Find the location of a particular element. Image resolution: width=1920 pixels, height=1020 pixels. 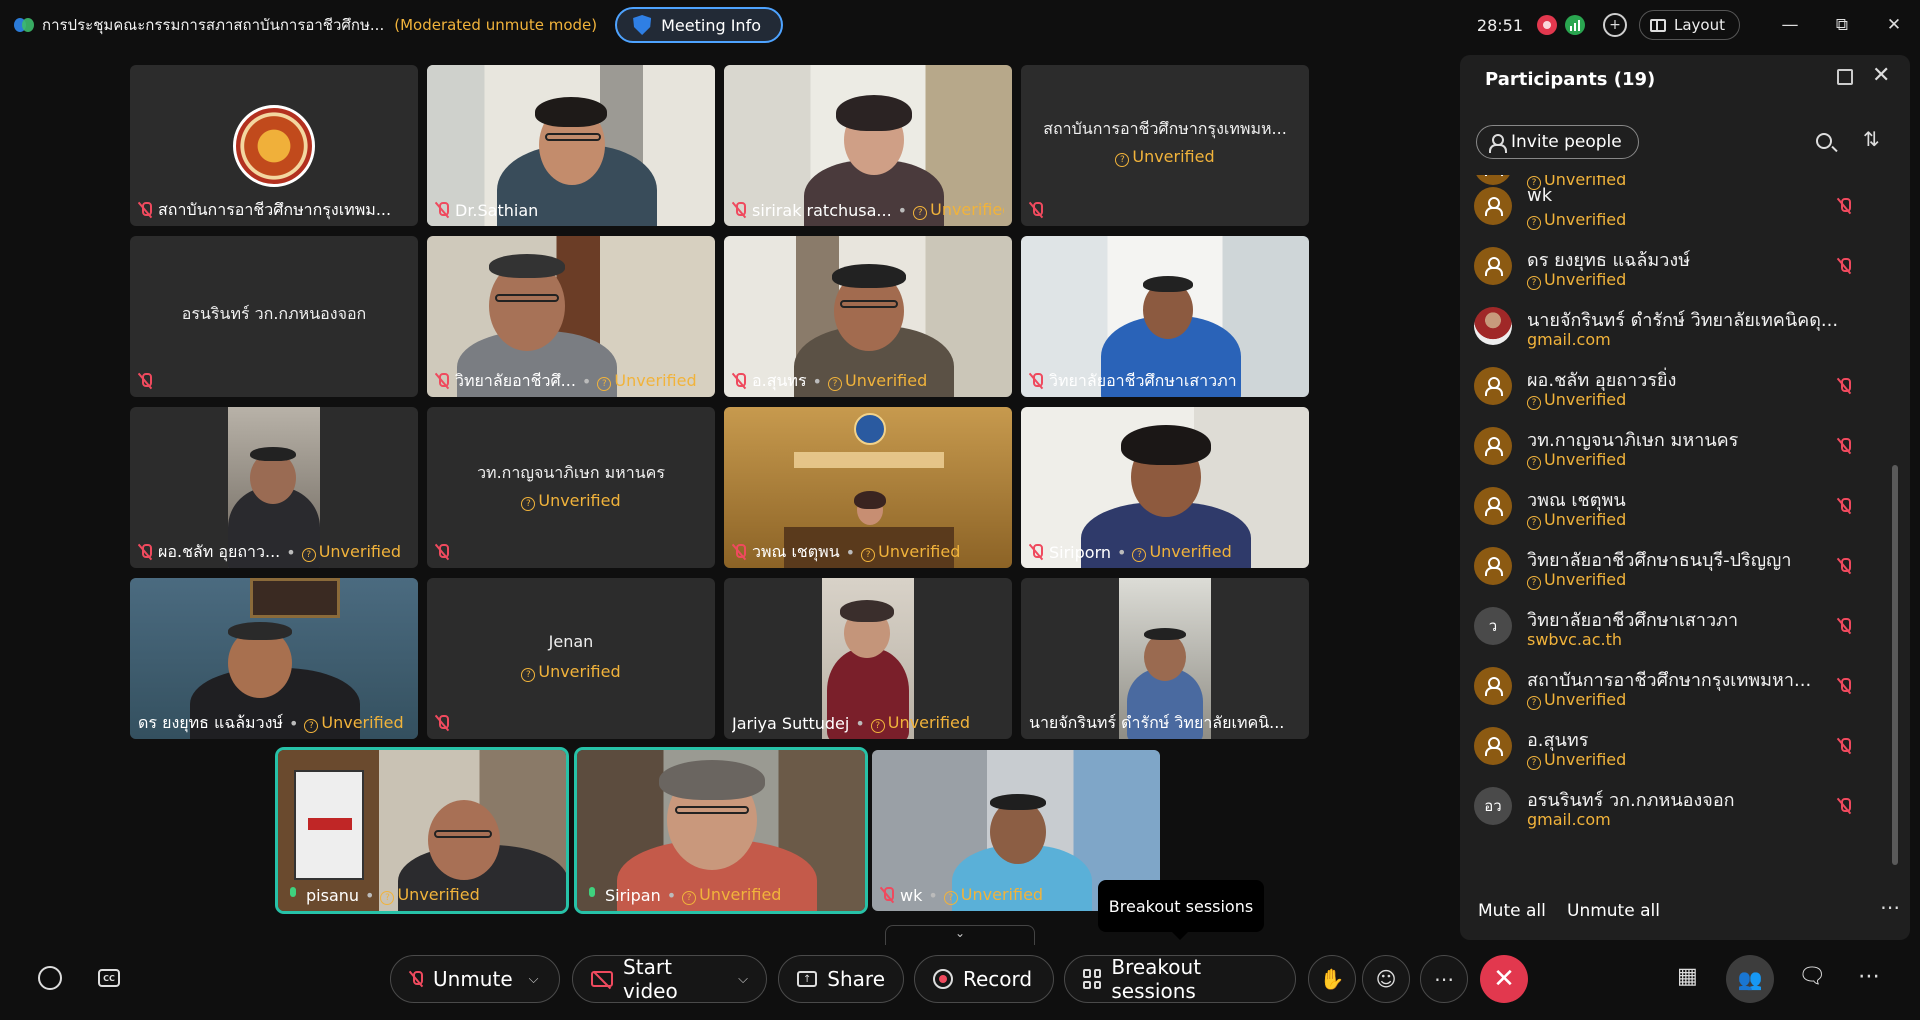

panel-footer: Mute all Unmute all ⋯ is located at coordinates (1685, 915).